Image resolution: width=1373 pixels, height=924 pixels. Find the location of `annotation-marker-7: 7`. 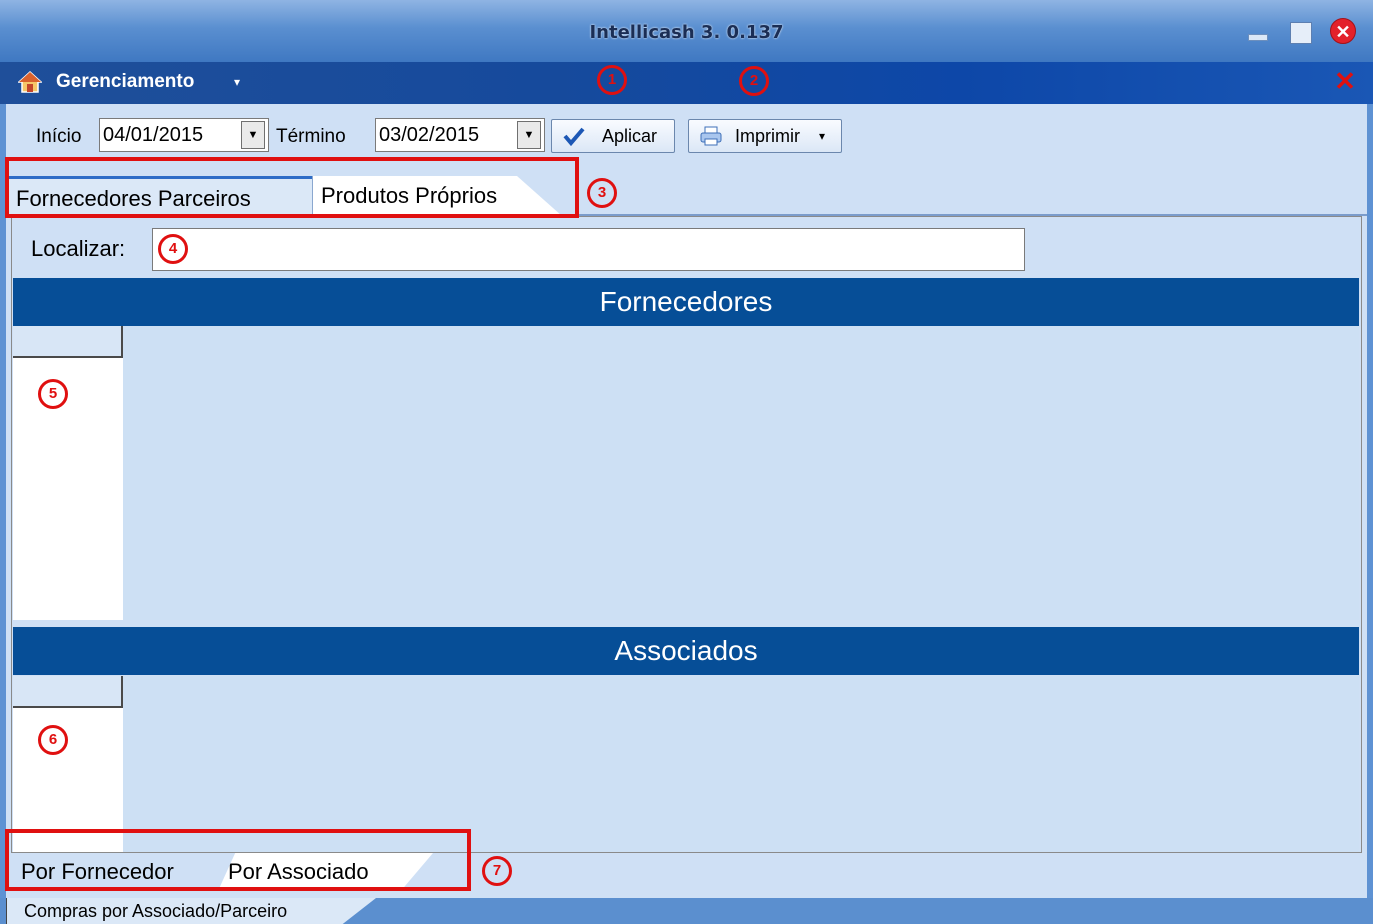

annotation-marker-7: 7 is located at coordinates (497, 871).